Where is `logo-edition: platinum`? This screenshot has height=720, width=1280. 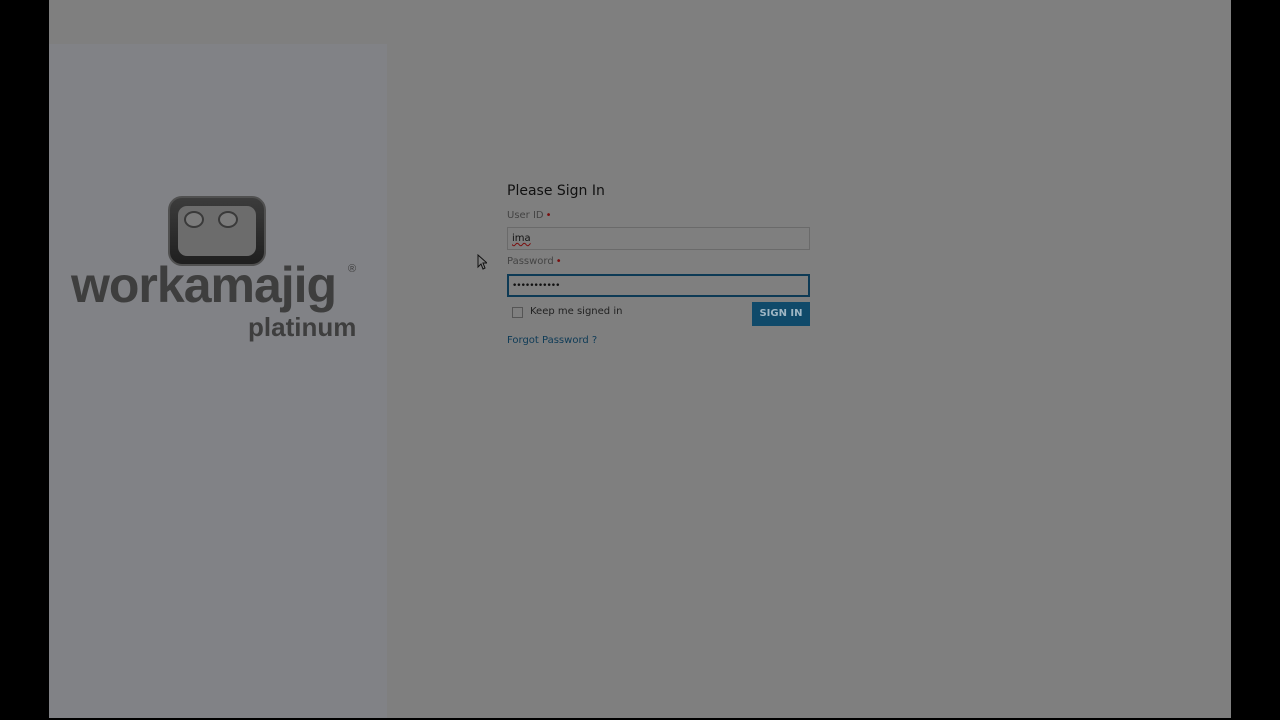 logo-edition: platinum is located at coordinates (302, 327).